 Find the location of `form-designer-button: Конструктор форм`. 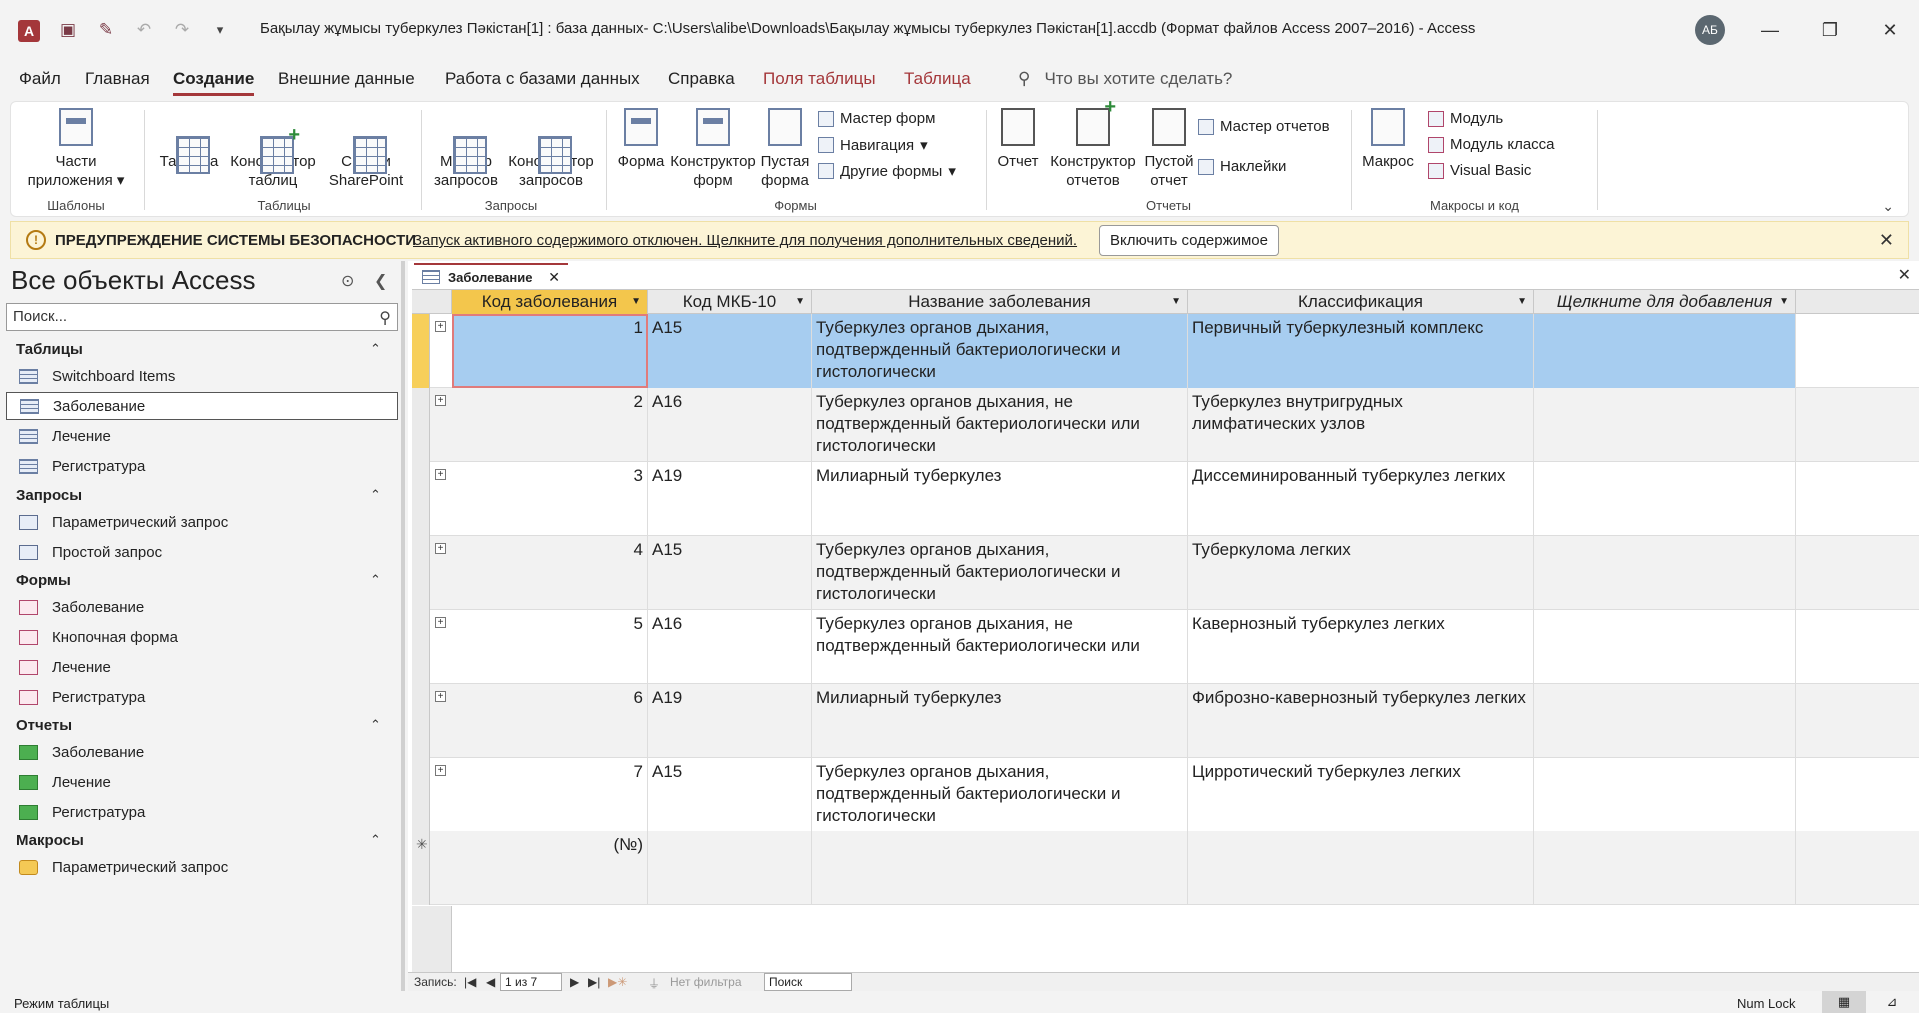

form-designer-button: Конструктор форм is located at coordinates (713, 149).